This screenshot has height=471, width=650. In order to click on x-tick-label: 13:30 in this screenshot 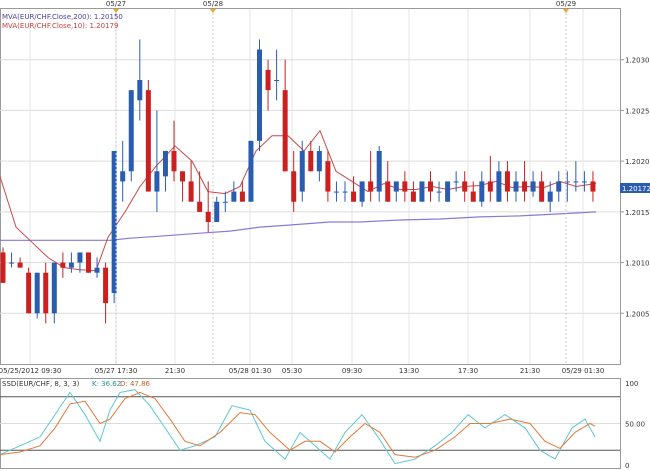, I will do `click(409, 371)`.